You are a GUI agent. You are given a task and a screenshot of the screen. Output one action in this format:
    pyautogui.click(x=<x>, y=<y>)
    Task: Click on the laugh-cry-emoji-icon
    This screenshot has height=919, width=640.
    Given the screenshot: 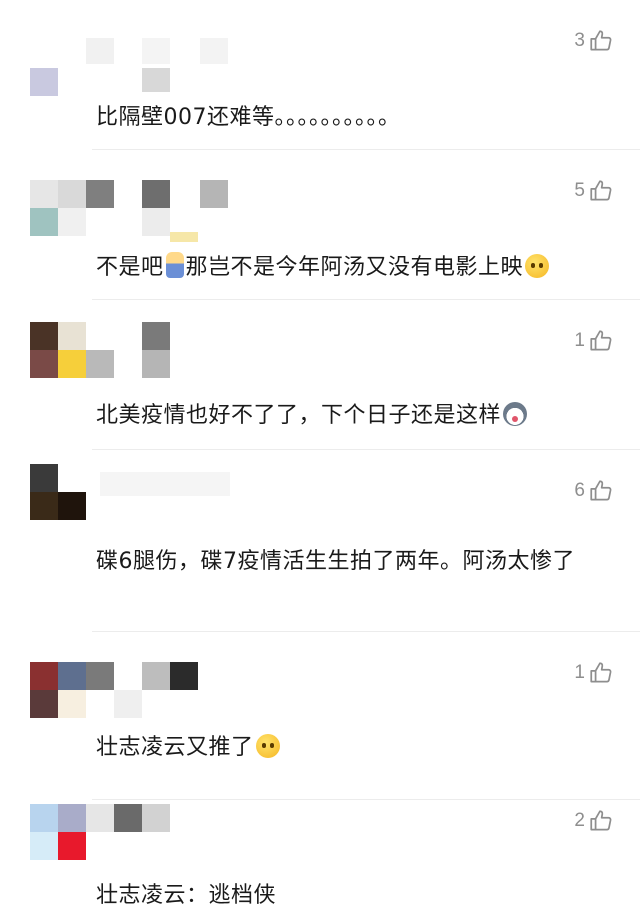 What is the action you would take?
    pyautogui.click(x=267, y=746)
    